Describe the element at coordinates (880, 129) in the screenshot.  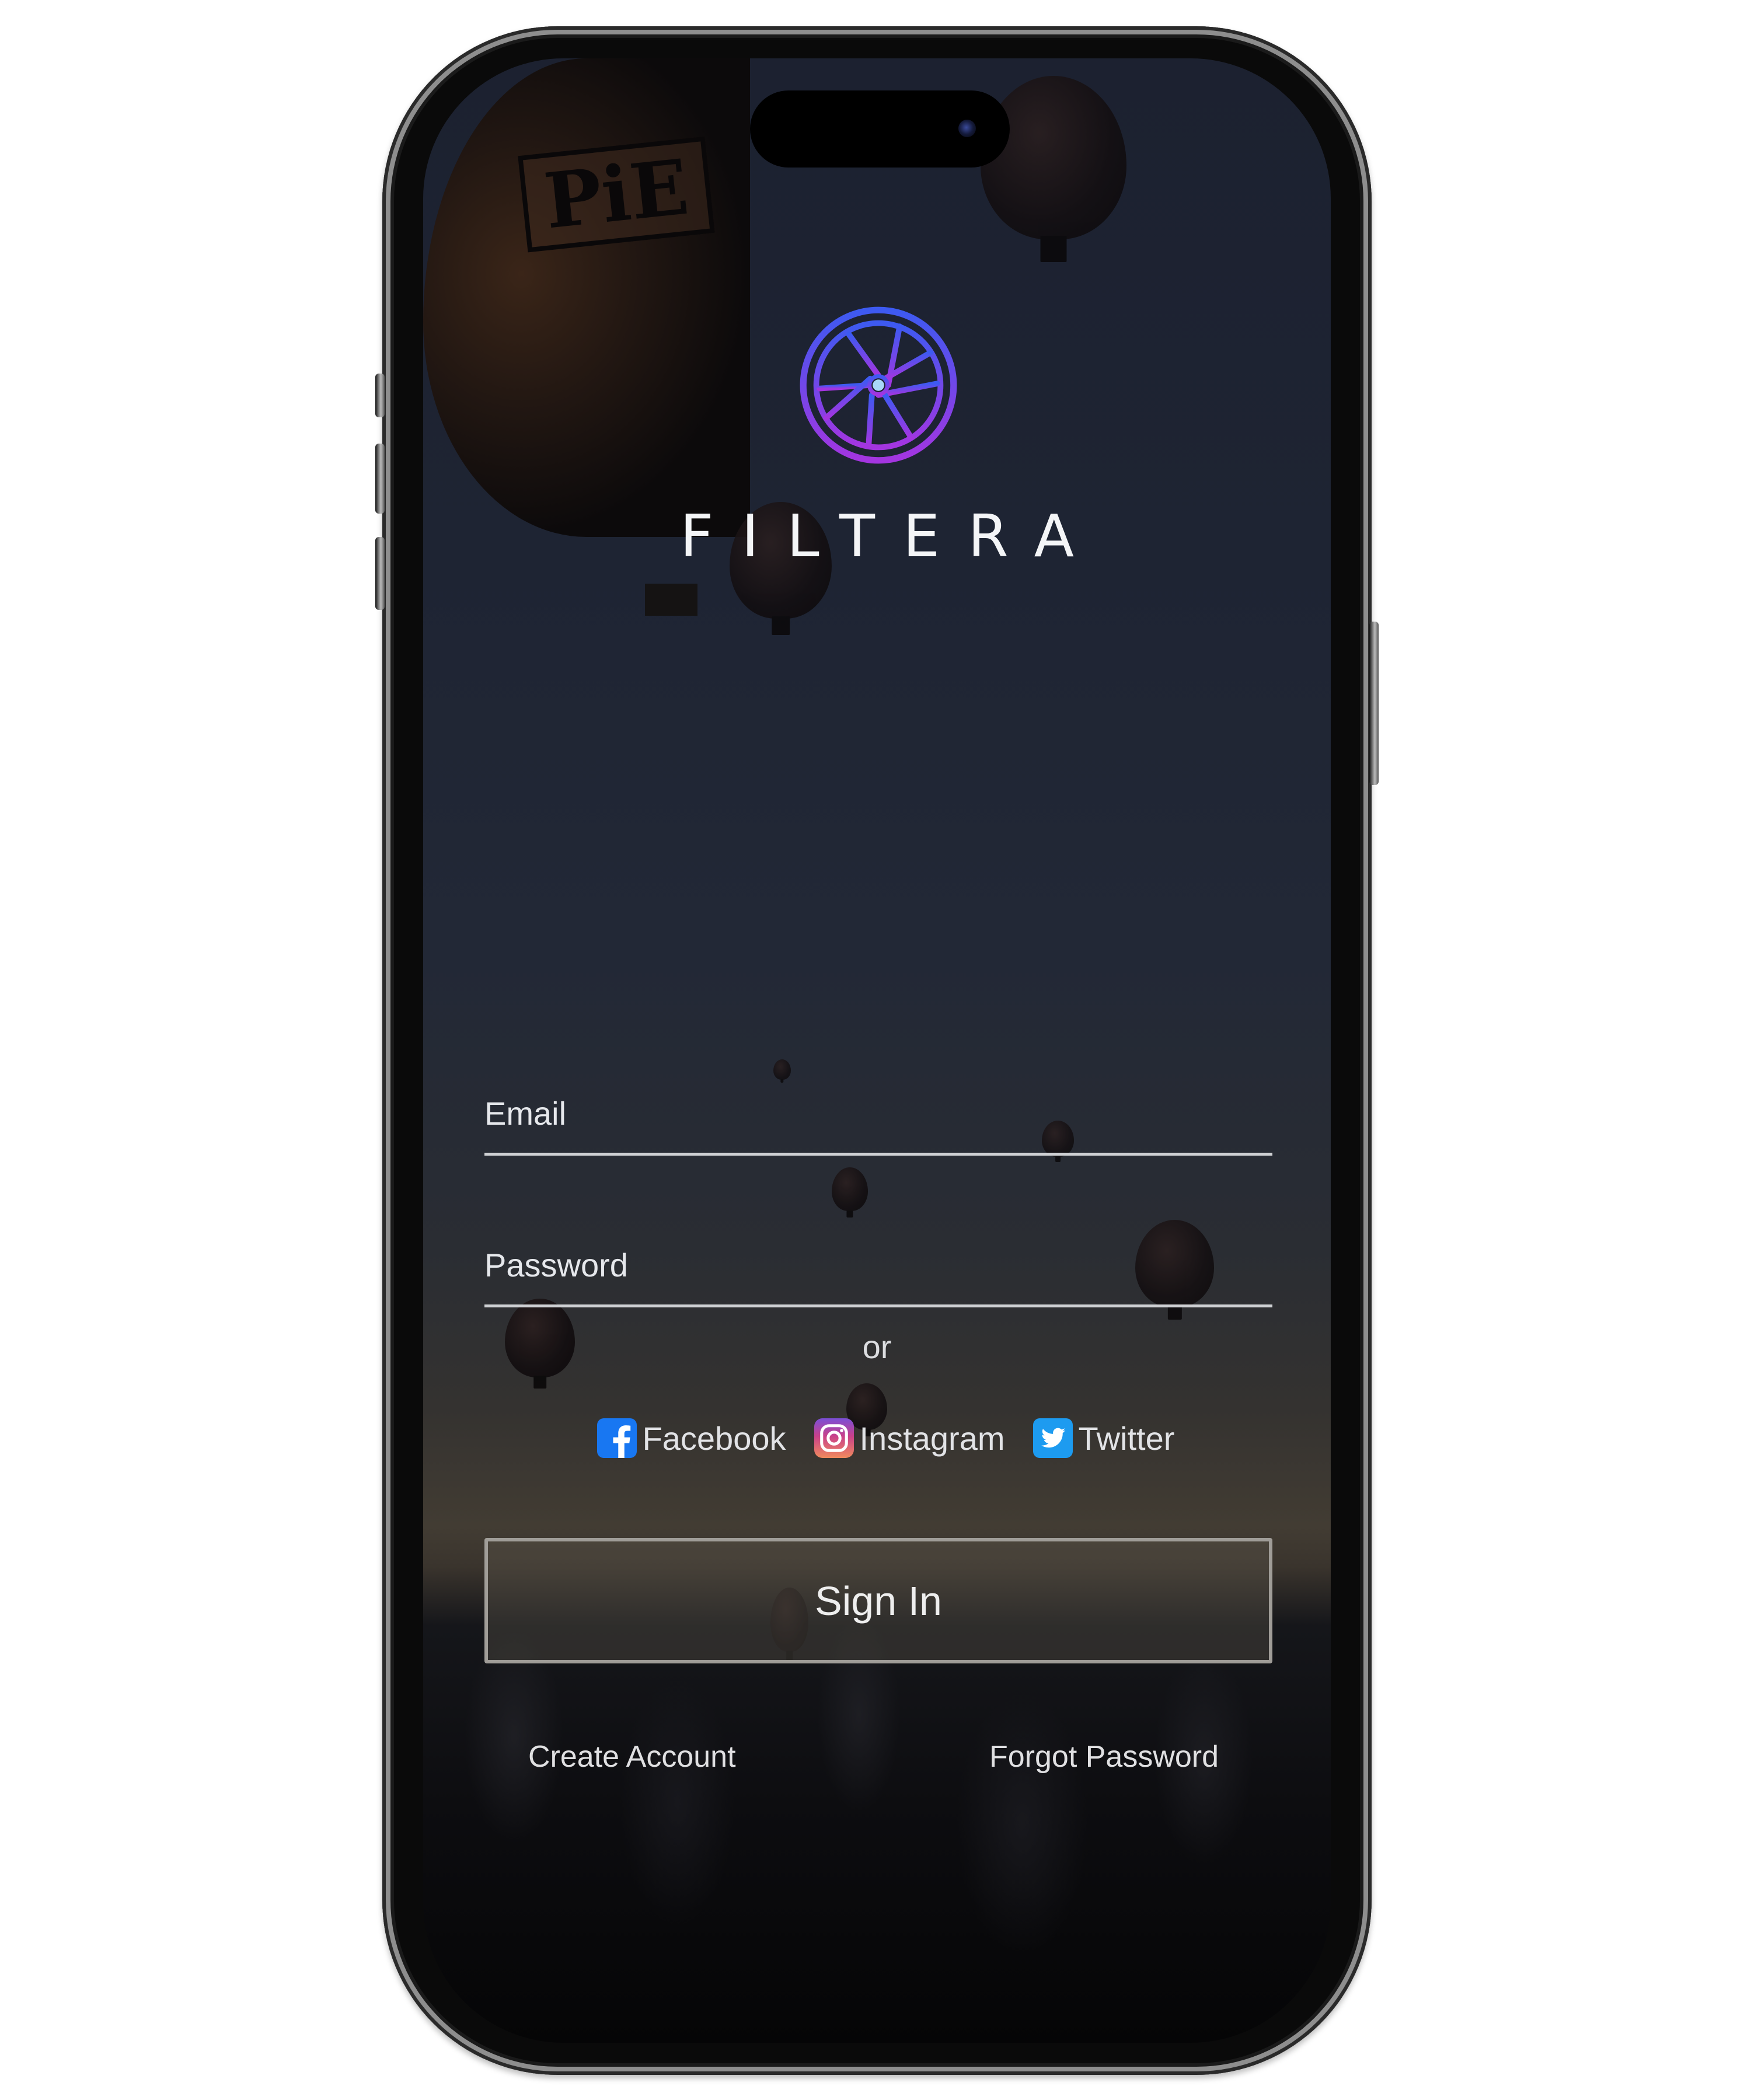
I see `dynamic-island` at that location.